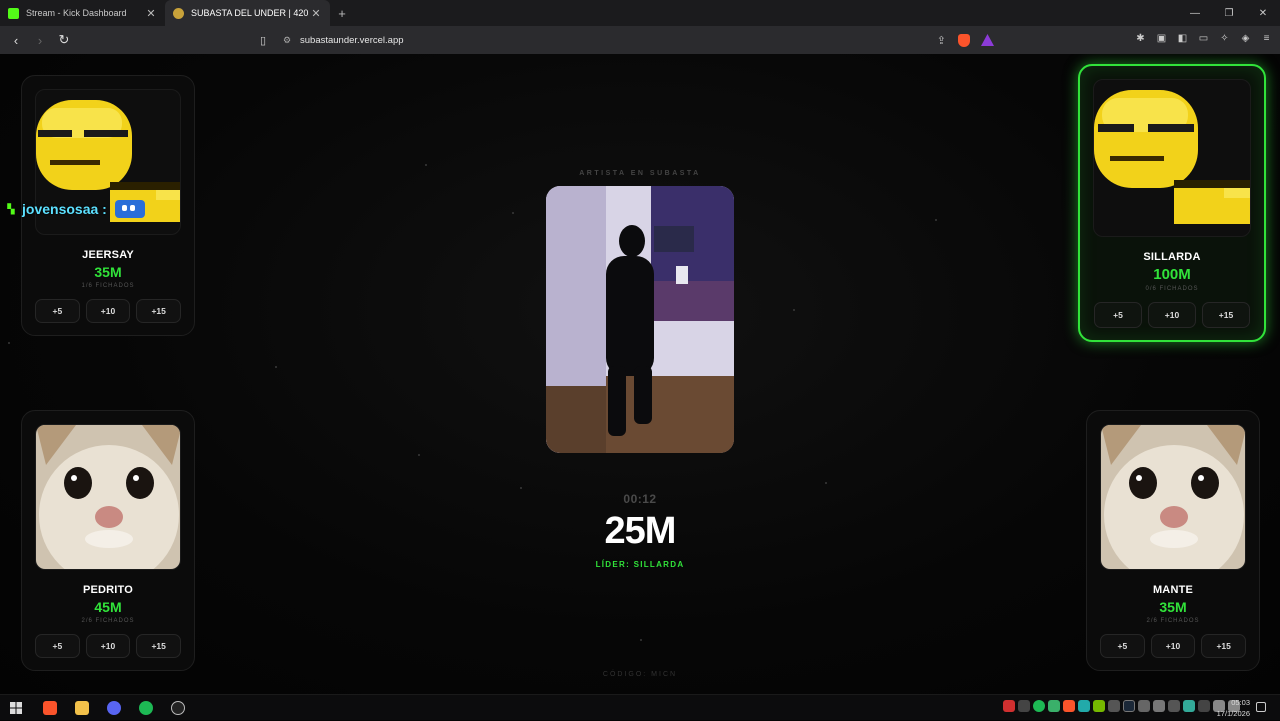 This screenshot has height=721, width=1280. Describe the element at coordinates (16, 40) in the screenshot. I see `back-icon: ‹` at that location.